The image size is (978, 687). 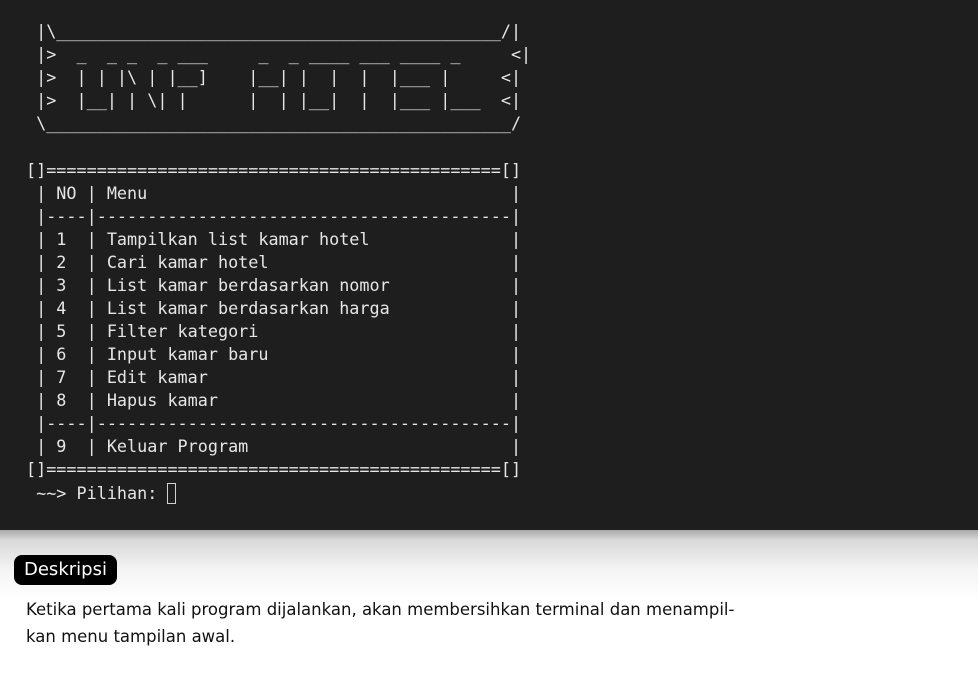 What do you see at coordinates (274, 285) in the screenshot?
I see `menu-item-3: | 3 | List kamar berdasarkan nomor |` at bounding box center [274, 285].